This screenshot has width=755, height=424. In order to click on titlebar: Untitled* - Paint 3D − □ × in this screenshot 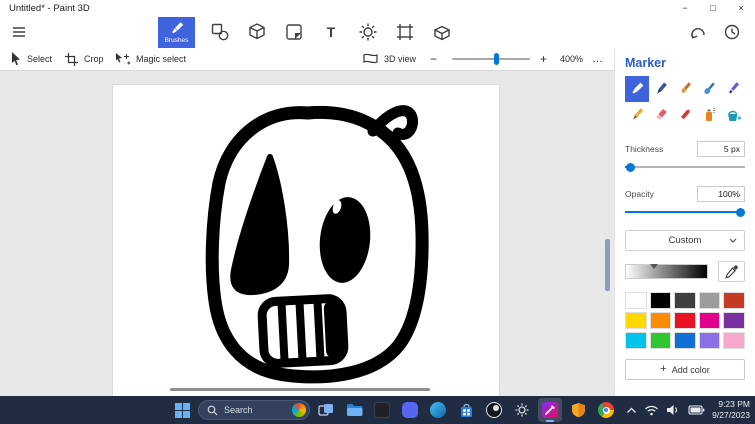, I will do `click(377, 8)`.